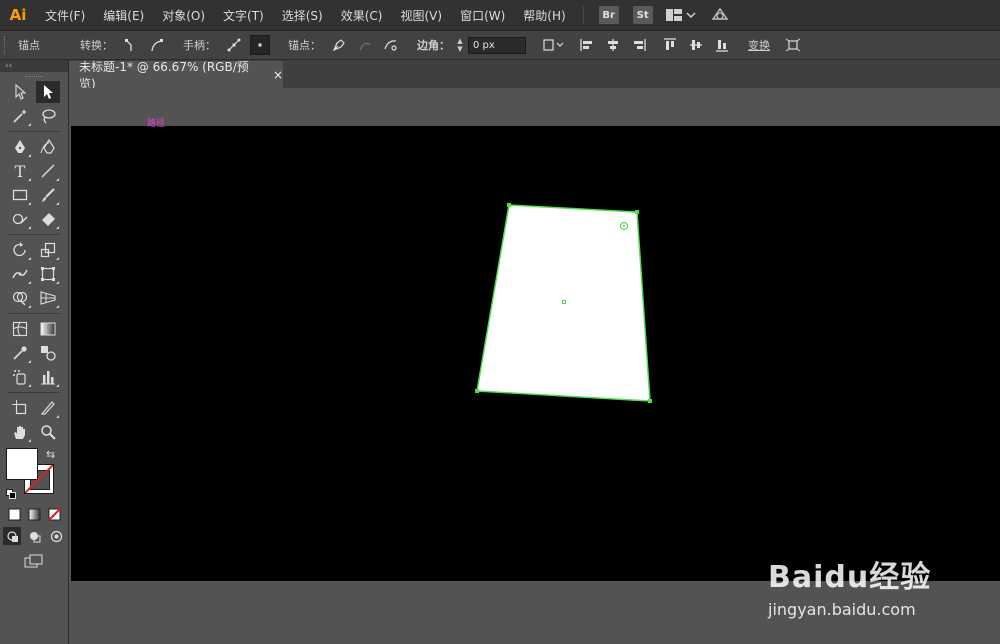  Describe the element at coordinates (96, 45) in the screenshot. I see `convert-label: 转换：` at that location.